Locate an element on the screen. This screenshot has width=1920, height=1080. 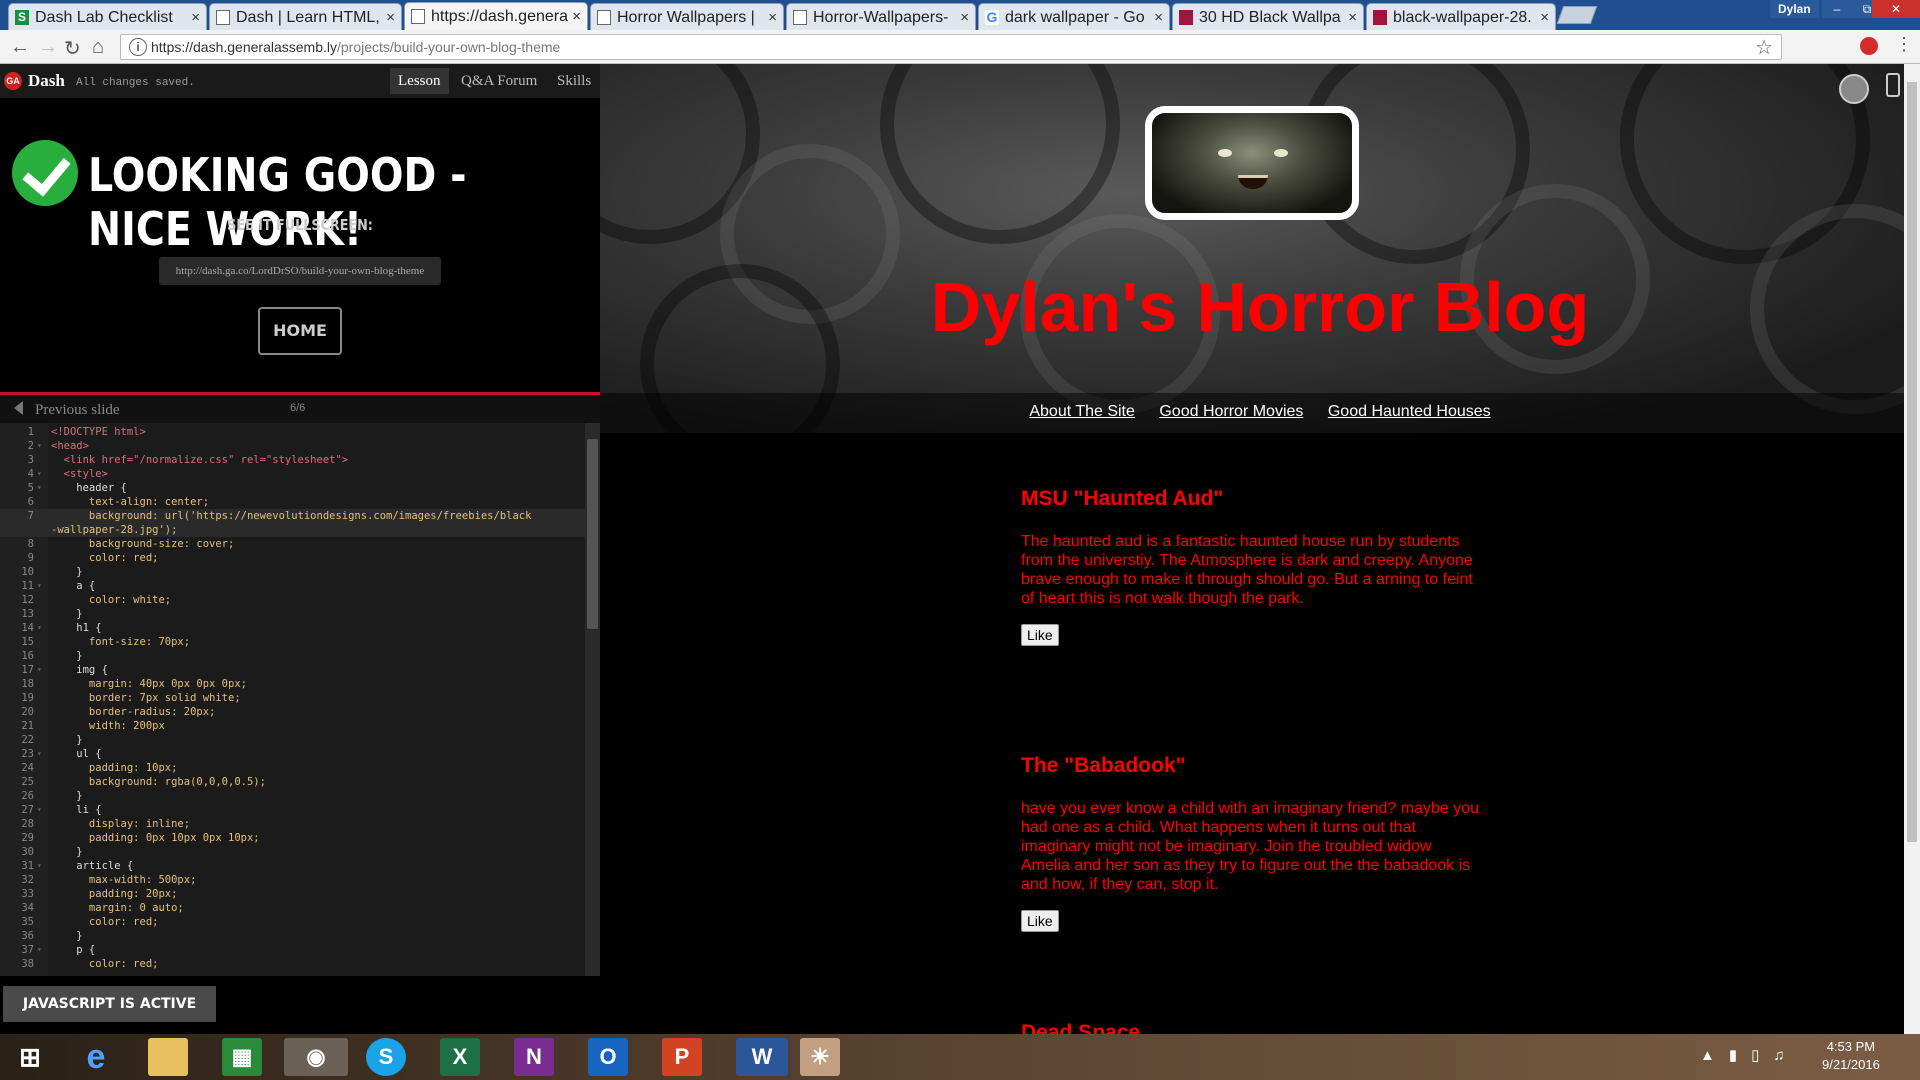
code-line: 9 color: red; is located at coordinates (292, 558).